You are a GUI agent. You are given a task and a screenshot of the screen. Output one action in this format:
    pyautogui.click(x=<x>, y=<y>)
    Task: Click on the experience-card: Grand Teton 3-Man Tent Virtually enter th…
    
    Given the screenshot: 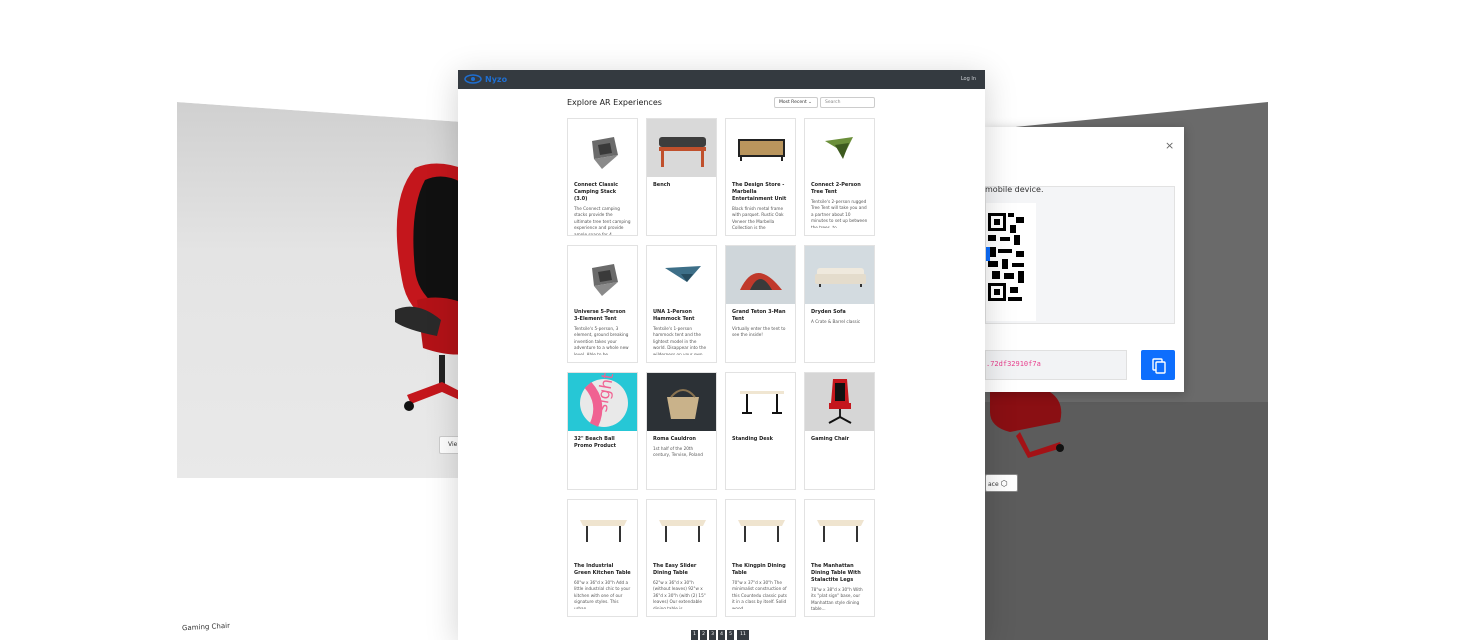 What is the action you would take?
    pyautogui.click(x=760, y=304)
    